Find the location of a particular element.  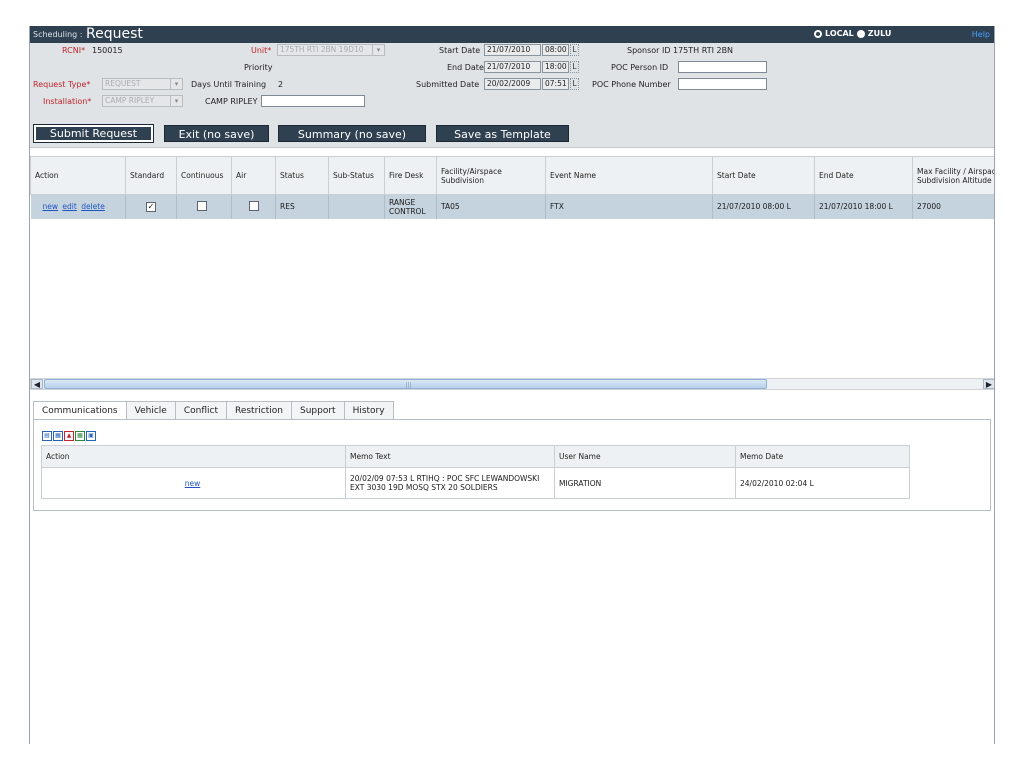

air-checkbox is located at coordinates (254, 205).